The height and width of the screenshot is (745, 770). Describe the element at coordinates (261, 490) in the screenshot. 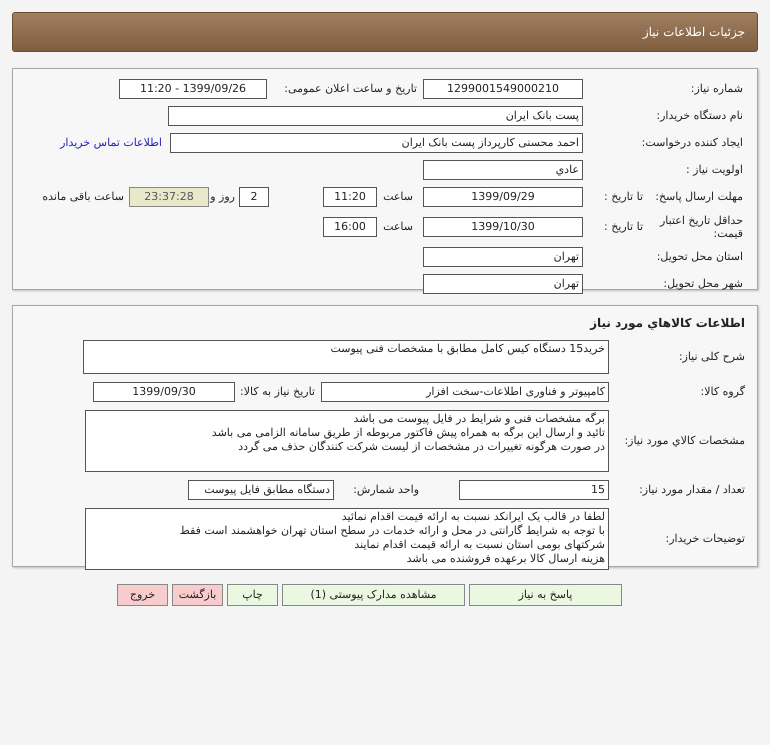

I see `field-value: دستگاه مطابق فایل پیوست` at that location.